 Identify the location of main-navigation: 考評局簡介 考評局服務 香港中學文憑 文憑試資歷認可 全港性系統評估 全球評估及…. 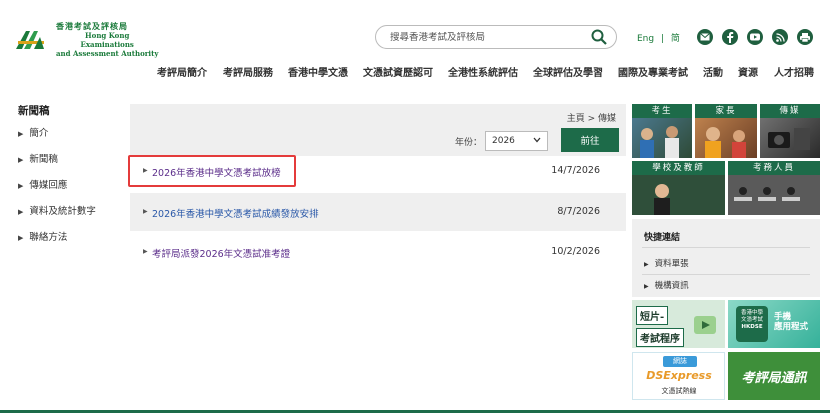
(415, 72).